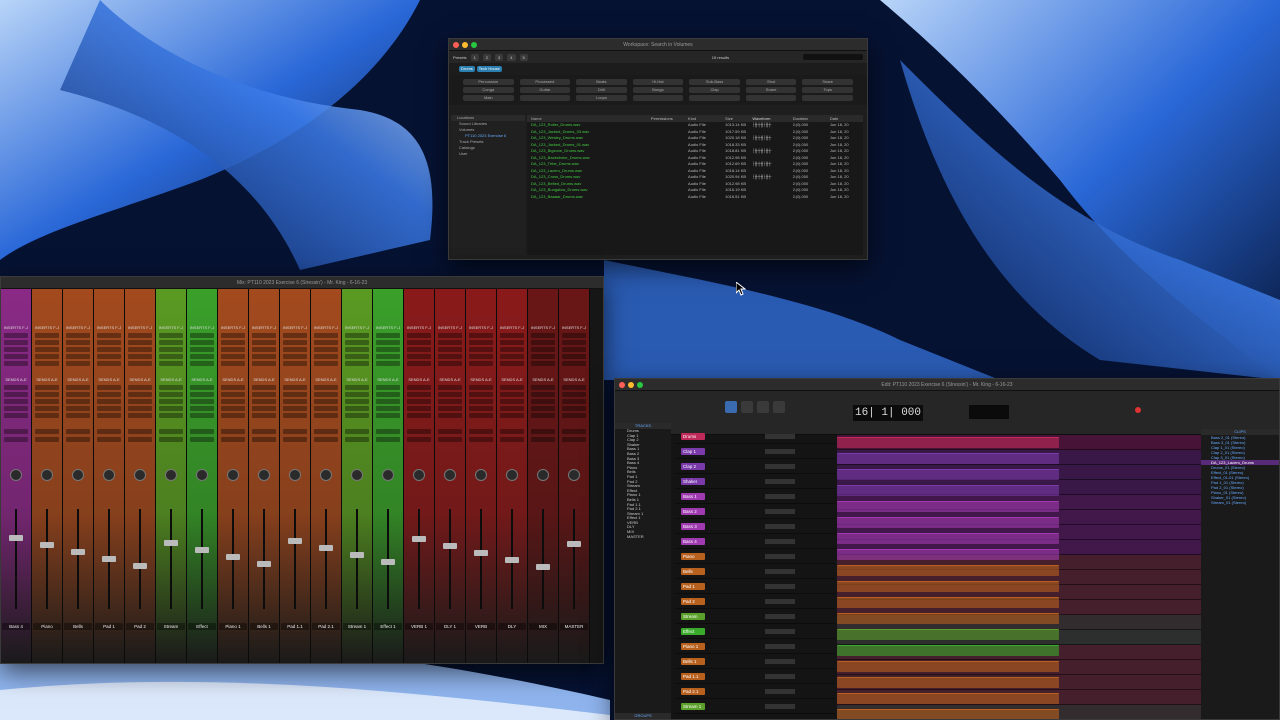 This screenshot has height=720, width=1280. I want to click on track-row: Stream 1, so click(755, 706).